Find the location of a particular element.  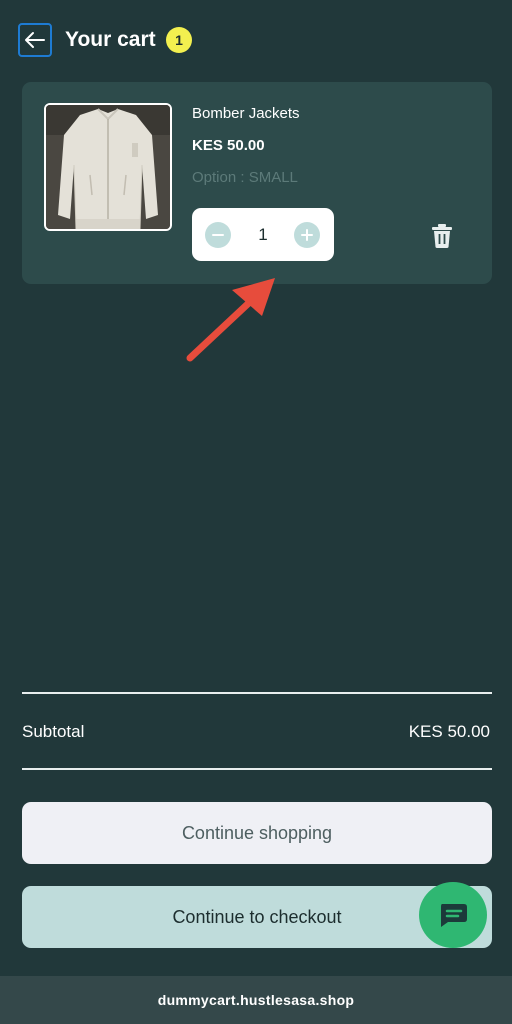

arrow-left-icon is located at coordinates (35, 40).